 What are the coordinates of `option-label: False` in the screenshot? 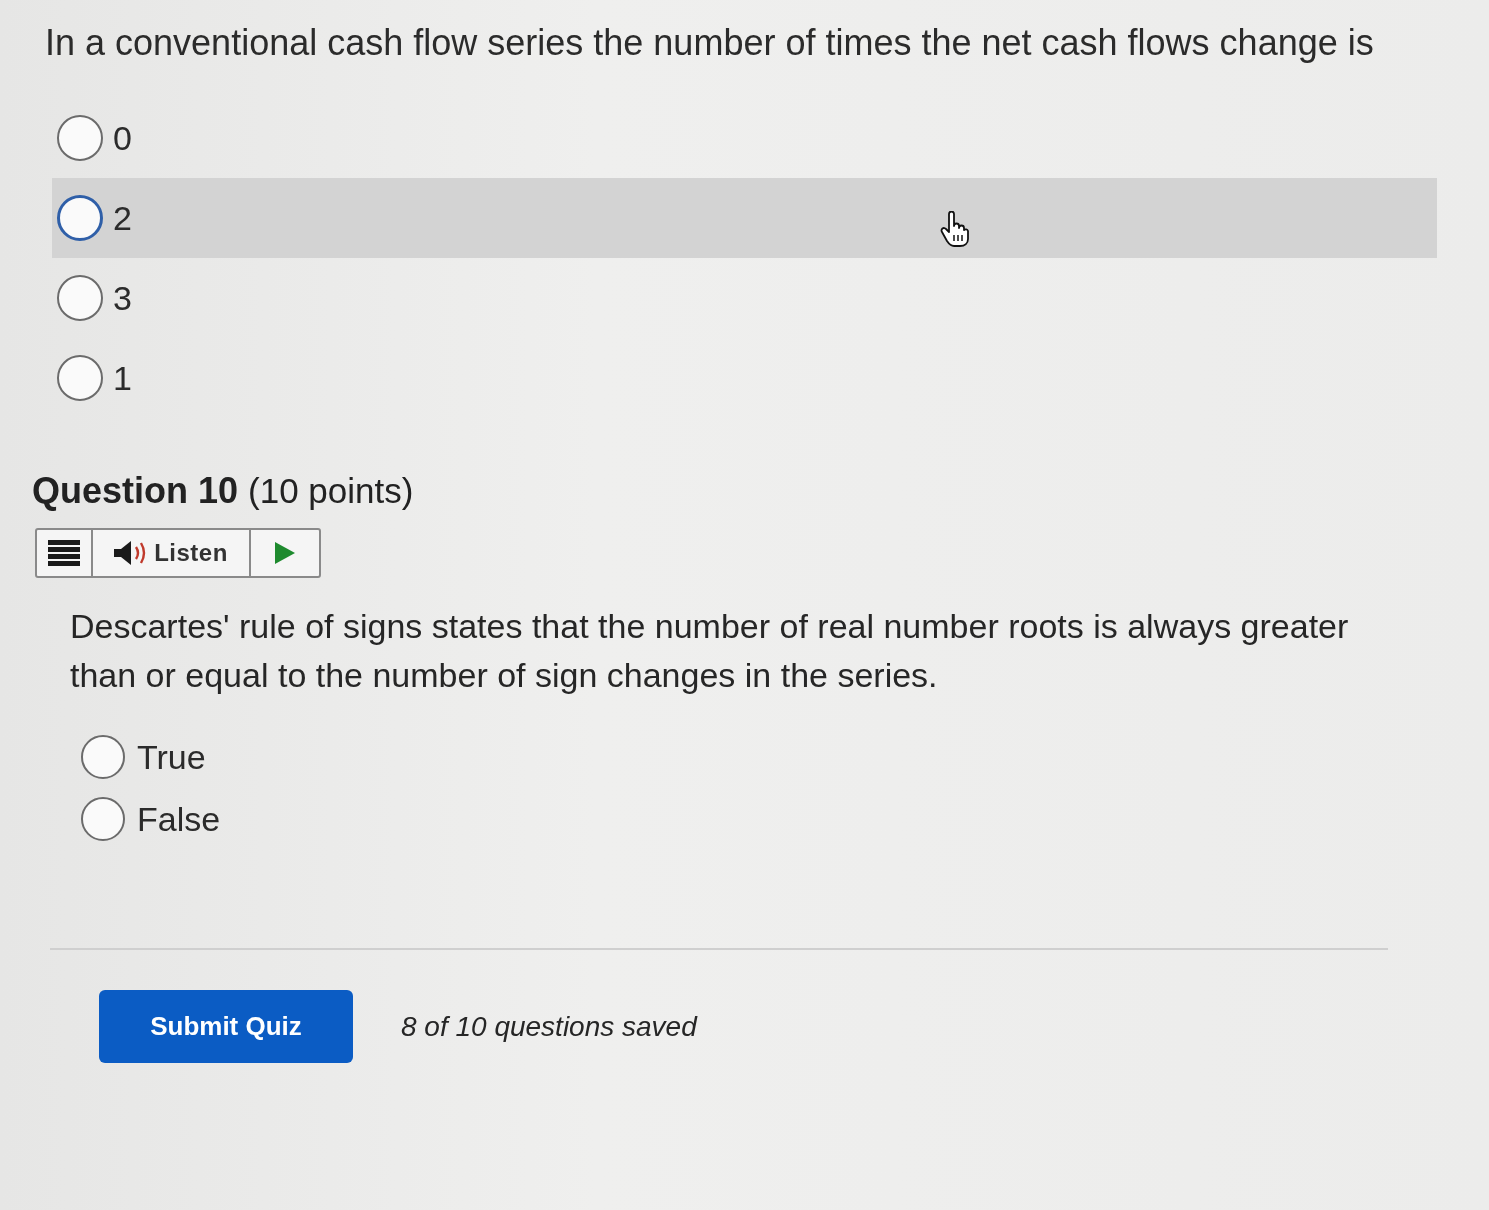 It's located at (179, 819).